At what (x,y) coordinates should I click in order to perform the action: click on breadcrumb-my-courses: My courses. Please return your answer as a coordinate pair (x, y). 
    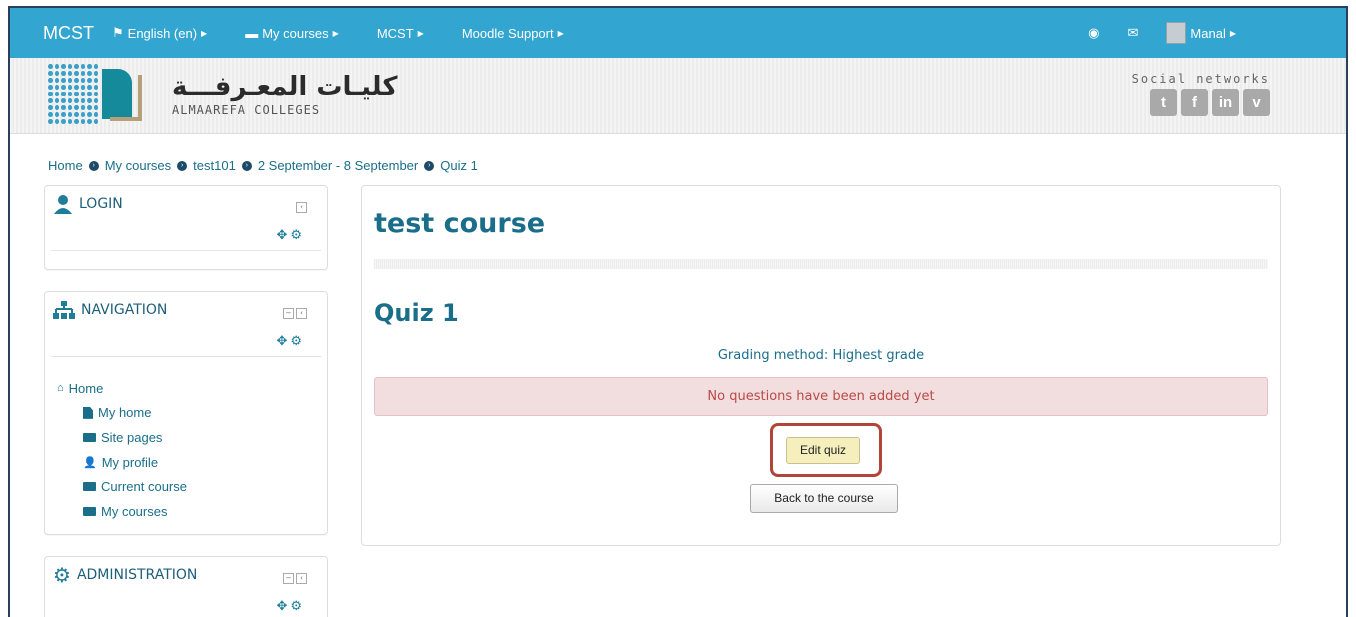
    Looking at the image, I should click on (138, 165).